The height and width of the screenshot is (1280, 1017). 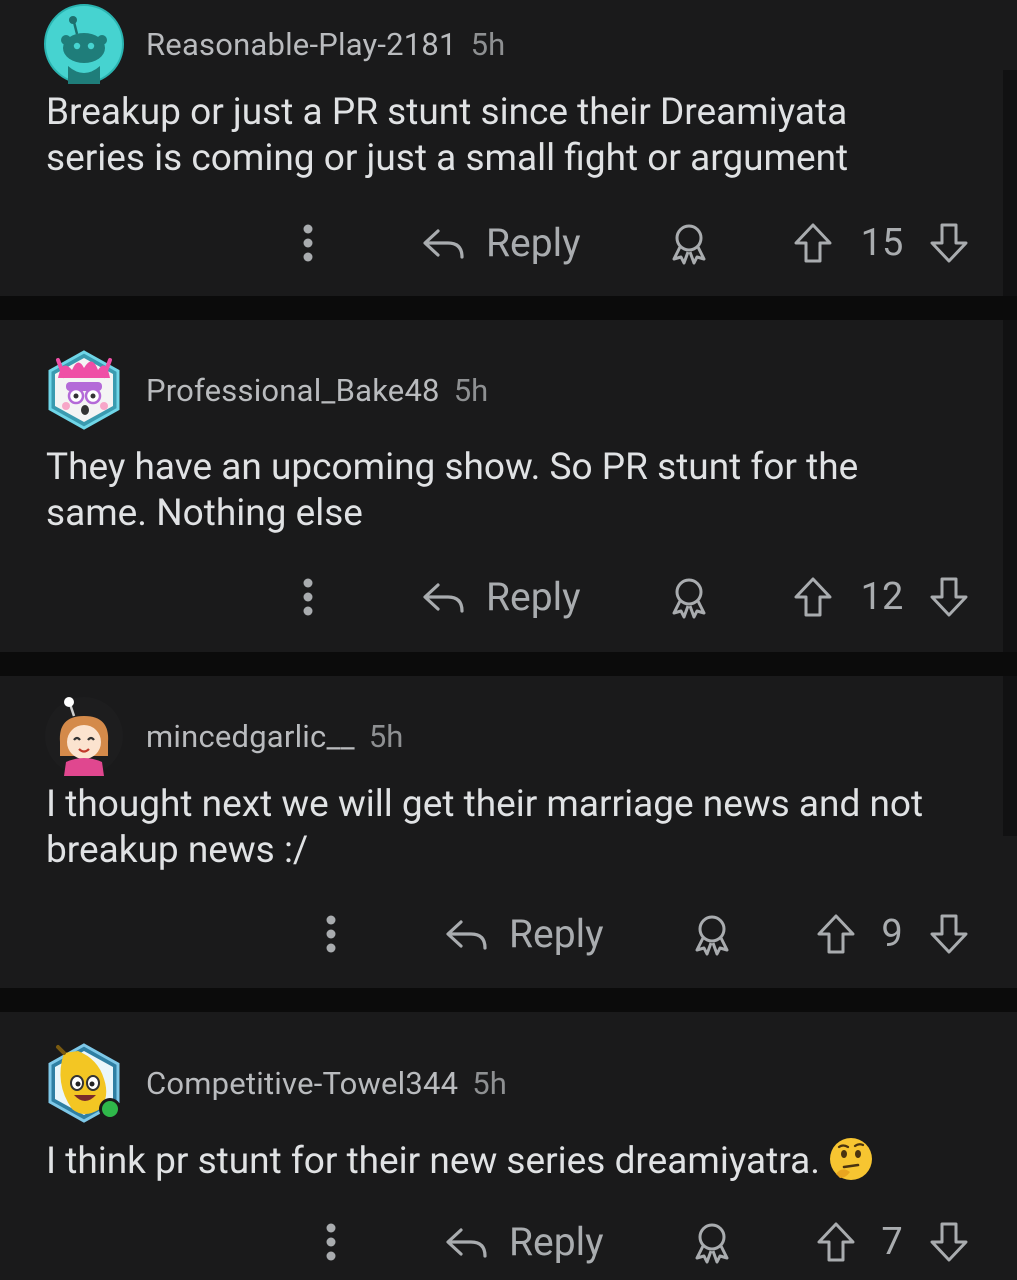 I want to click on comment-actions: Reply 15, so click(x=508, y=243).